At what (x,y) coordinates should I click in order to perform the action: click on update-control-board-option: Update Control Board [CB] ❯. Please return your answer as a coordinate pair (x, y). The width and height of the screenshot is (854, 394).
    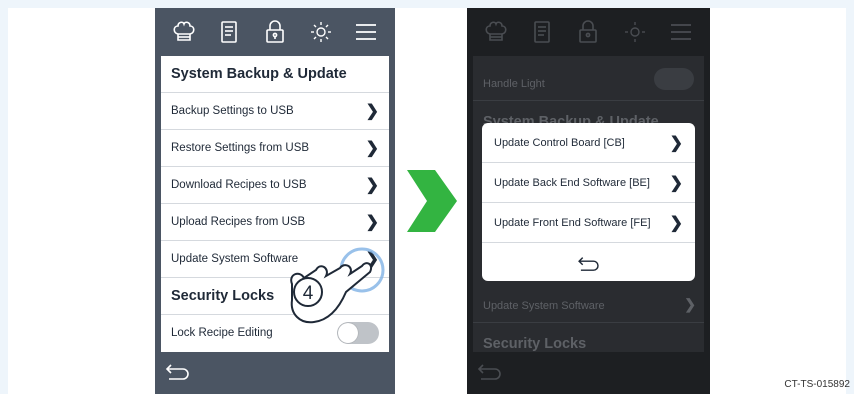
    Looking at the image, I should click on (588, 143).